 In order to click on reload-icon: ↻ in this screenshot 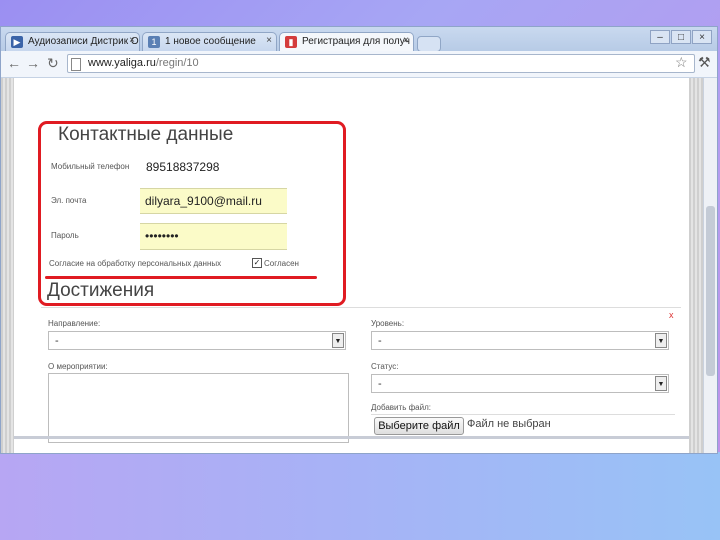, I will do `click(53, 63)`.